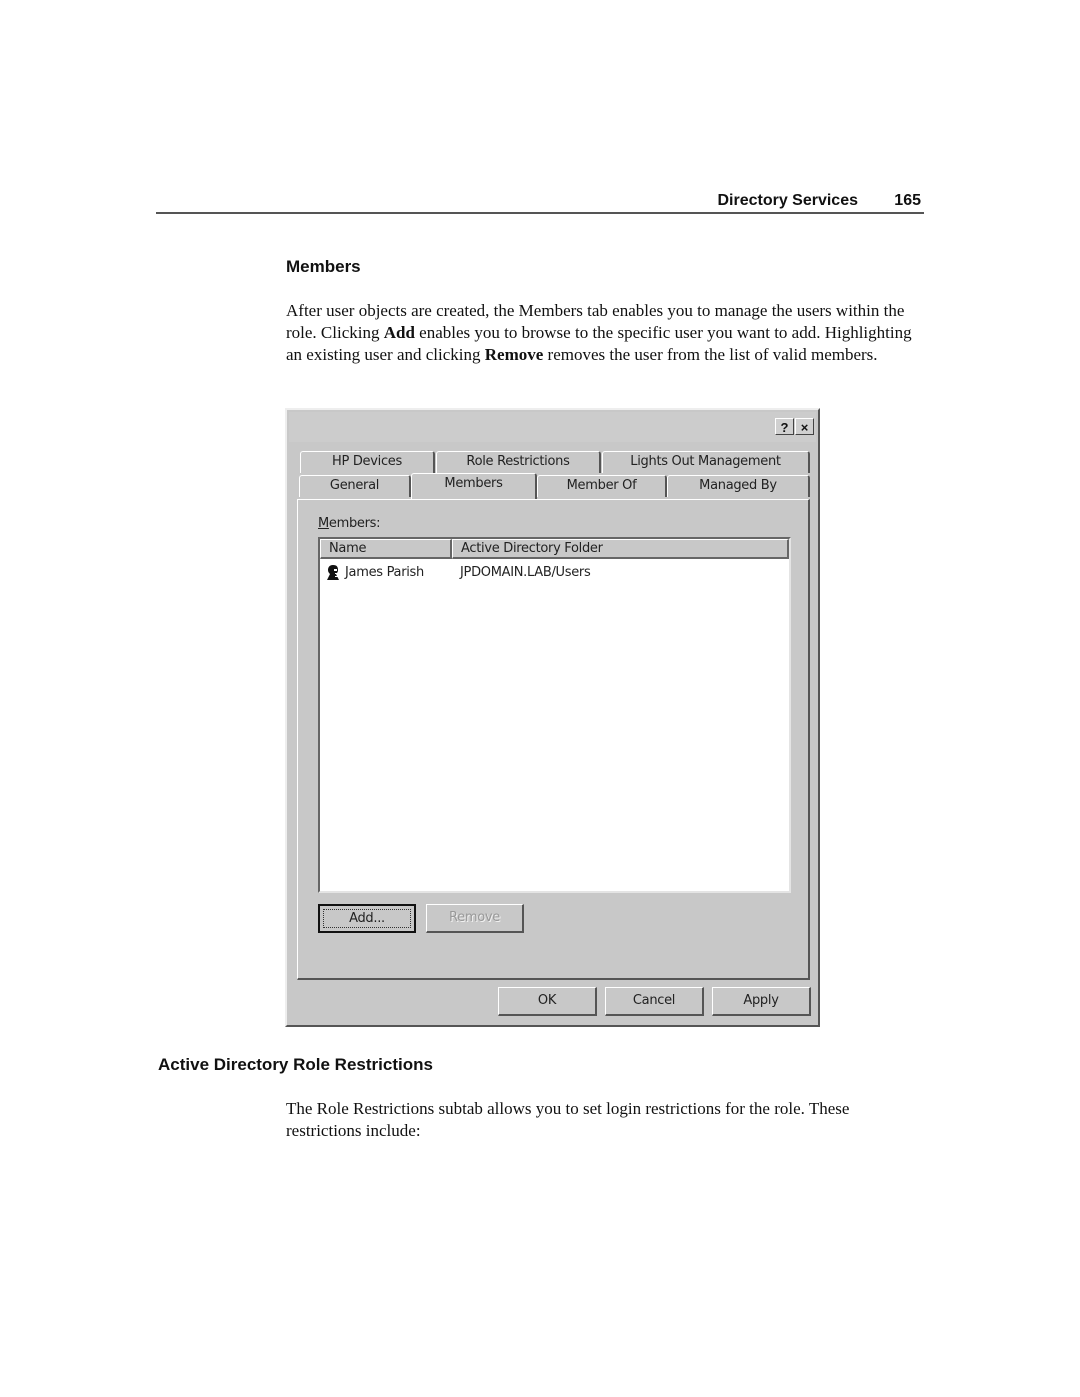 Image resolution: width=1080 pixels, height=1397 pixels. I want to click on bold-term: Add, so click(399, 332).